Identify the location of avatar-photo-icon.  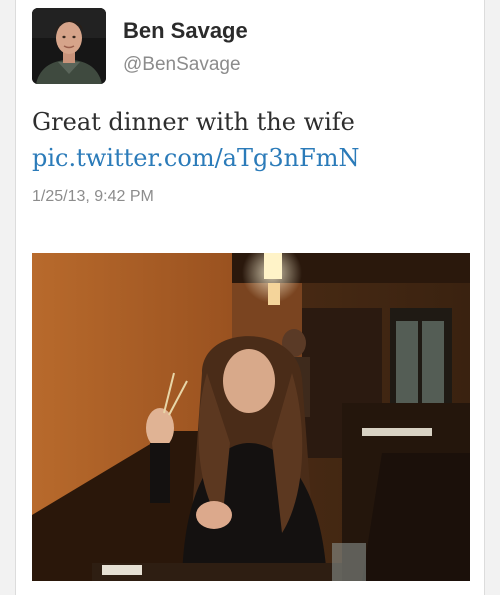
(69, 46).